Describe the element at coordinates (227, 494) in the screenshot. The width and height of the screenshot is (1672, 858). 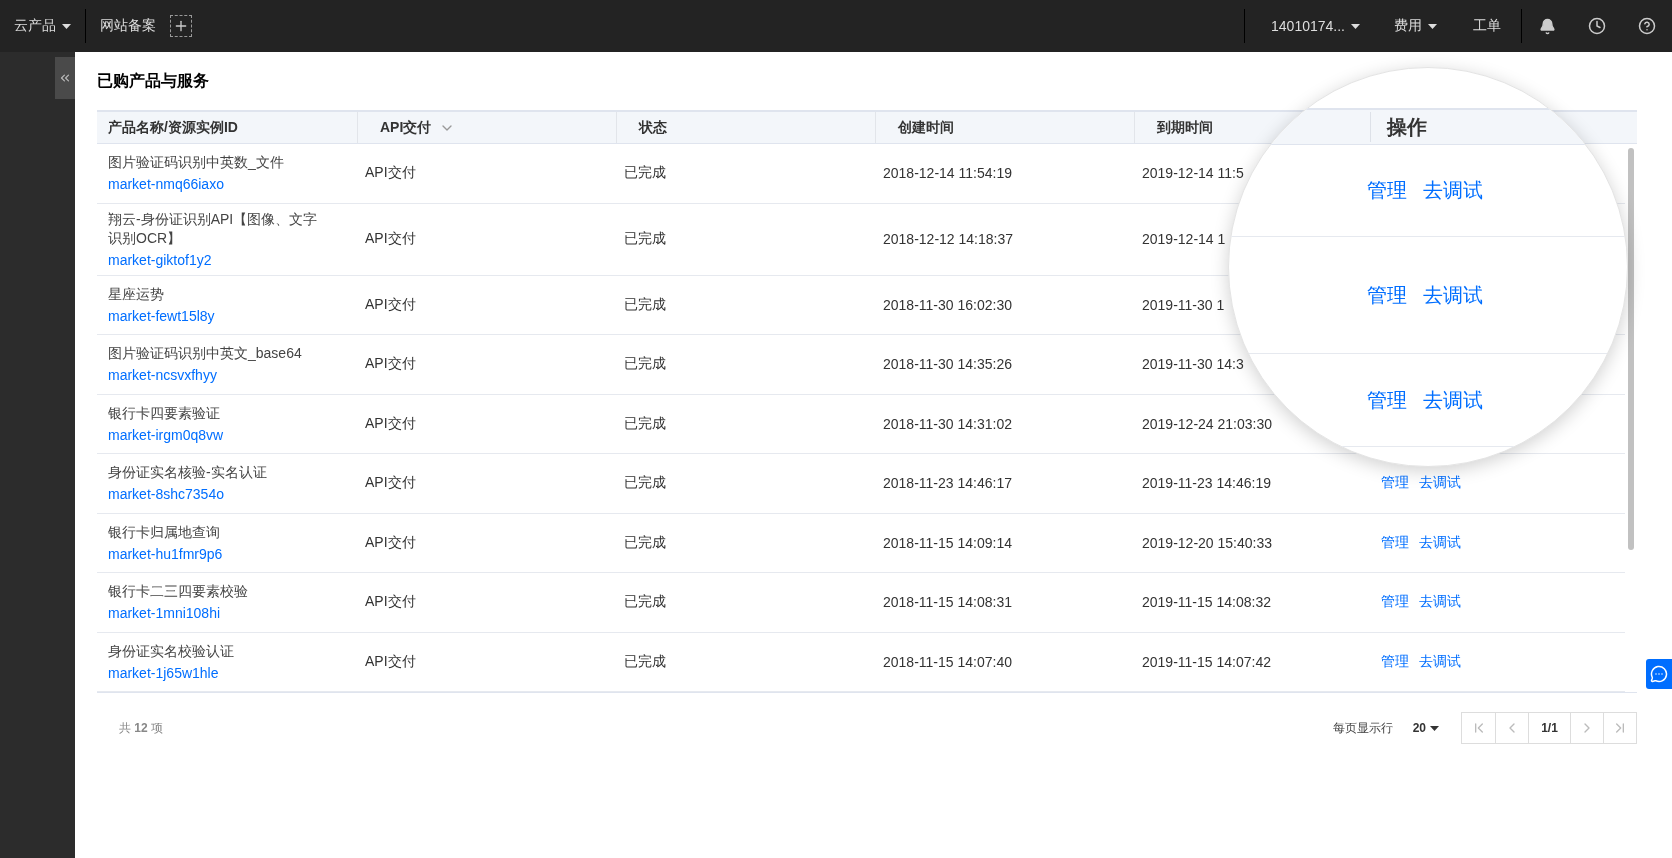
I see `instance-id-link: market-8shc7354o` at that location.